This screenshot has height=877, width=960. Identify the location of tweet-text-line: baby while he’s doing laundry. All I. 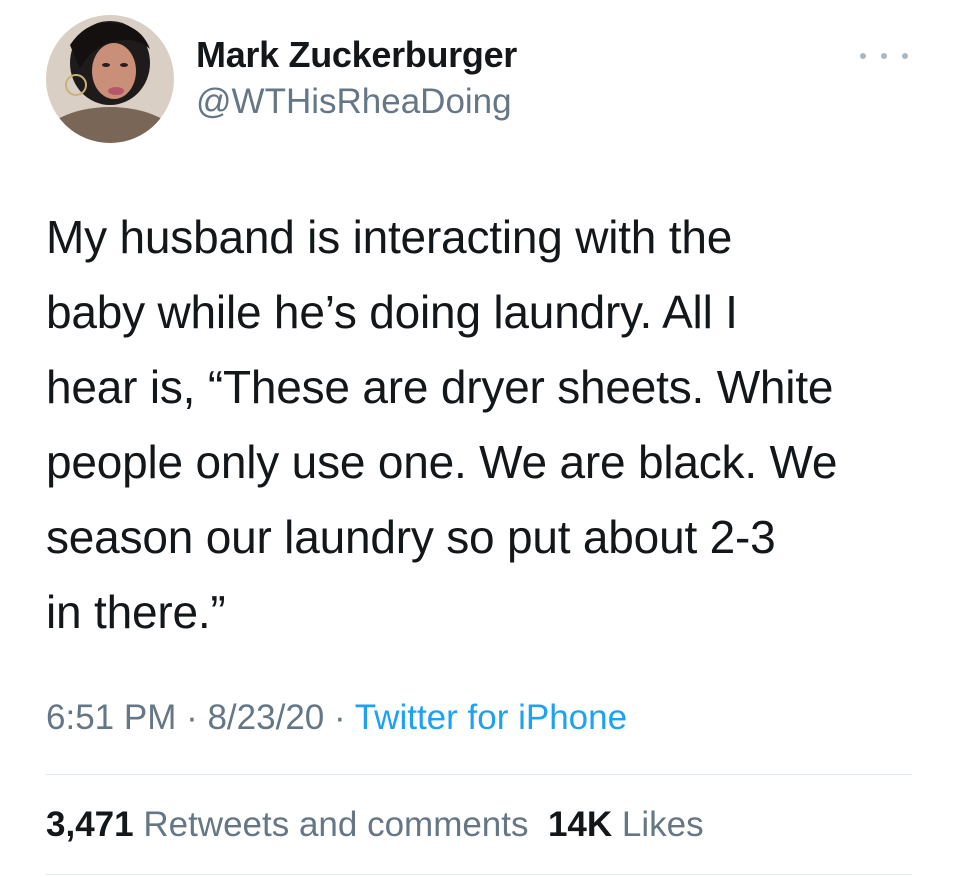
(392, 312).